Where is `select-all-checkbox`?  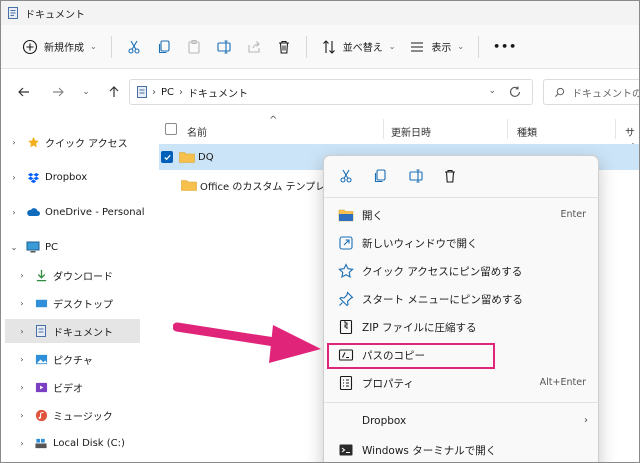 select-all-checkbox is located at coordinates (171, 129).